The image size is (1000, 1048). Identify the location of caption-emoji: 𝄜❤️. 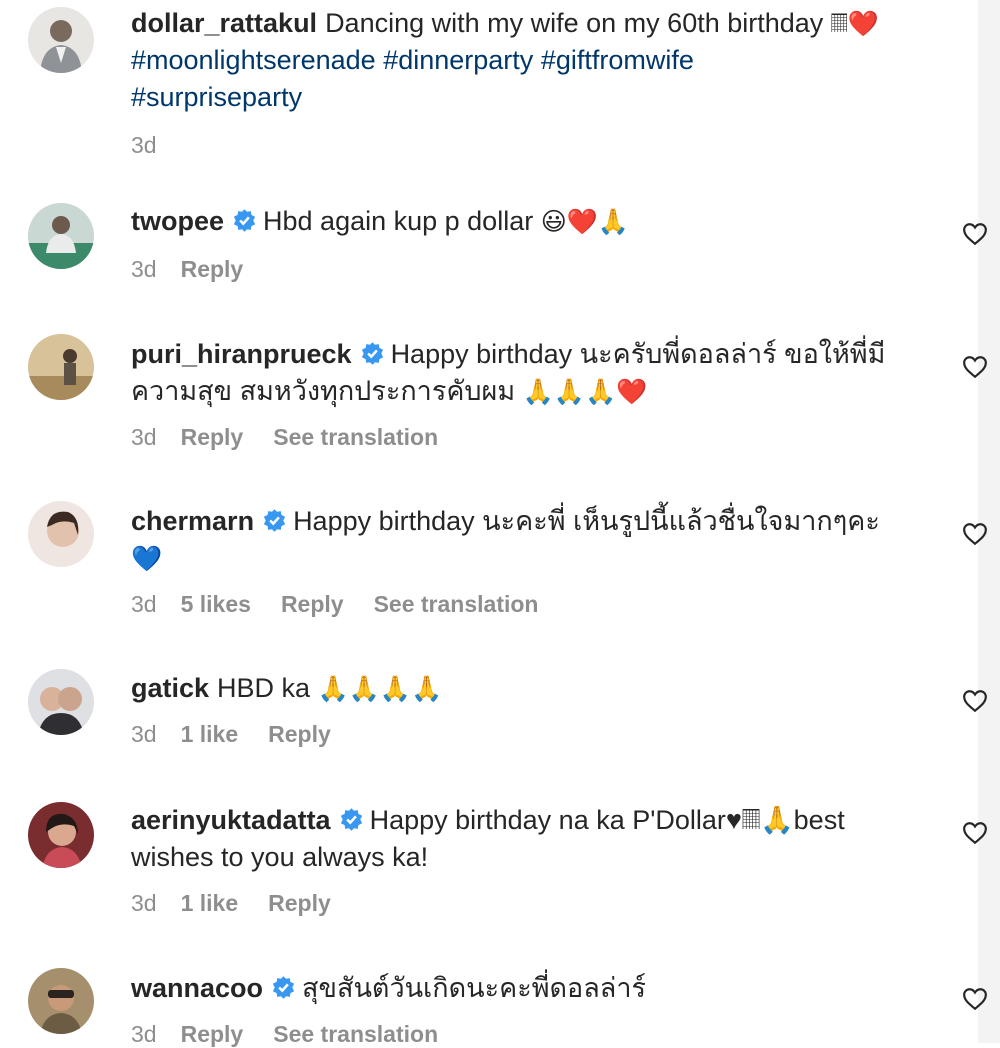
(854, 23).